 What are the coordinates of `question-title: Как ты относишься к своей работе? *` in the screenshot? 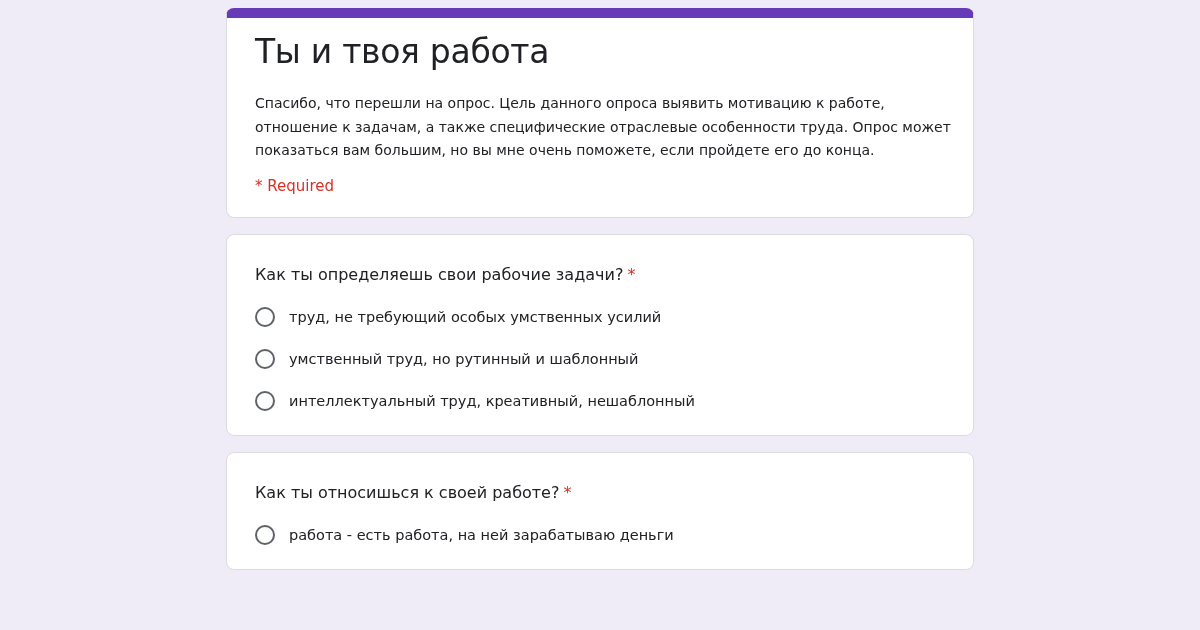 It's located at (414, 492).